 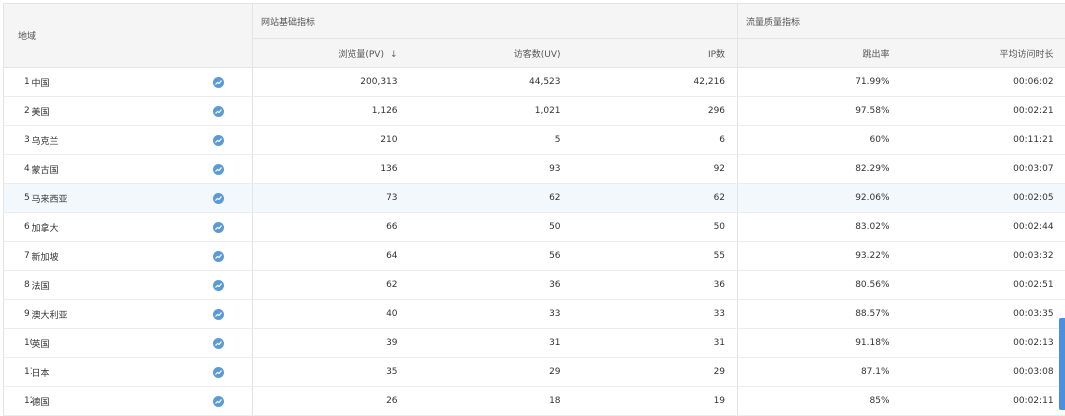 I want to click on table-row: 10 英国 39 31 31 91.18% 00:02:13, so click(x=534, y=343).